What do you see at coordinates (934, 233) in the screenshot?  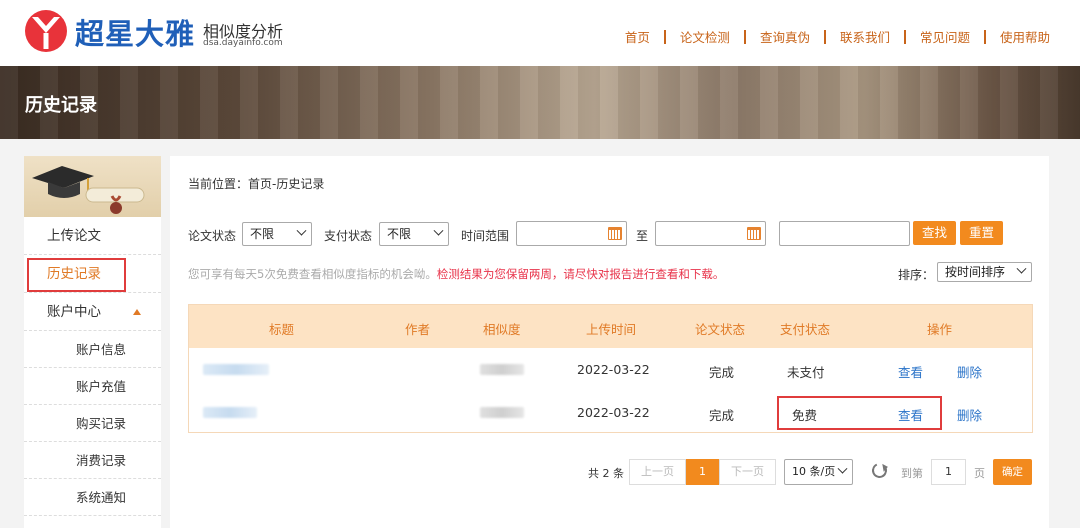 I see `search-button: 查找` at bounding box center [934, 233].